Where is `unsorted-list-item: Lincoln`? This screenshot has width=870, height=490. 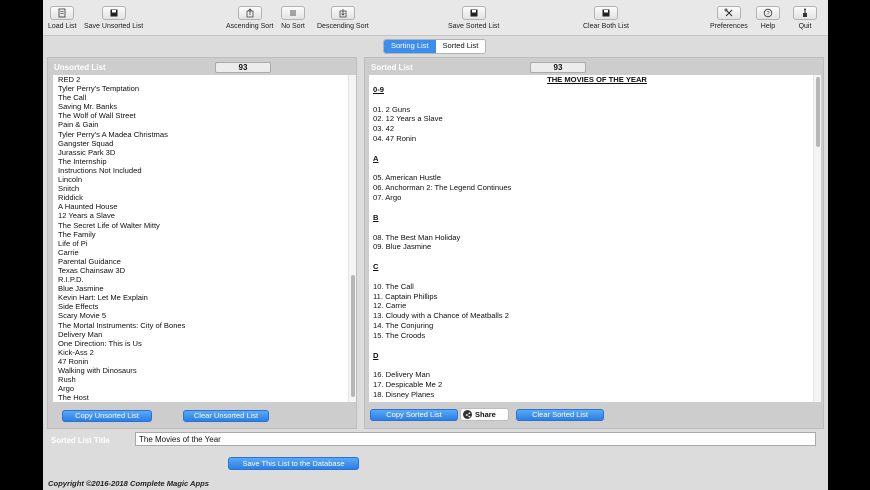
unsorted-list-item: Lincoln is located at coordinates (204, 179).